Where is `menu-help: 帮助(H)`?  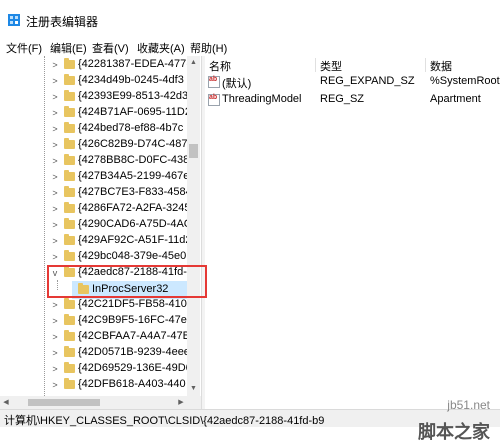 menu-help: 帮助(H) is located at coordinates (208, 48).